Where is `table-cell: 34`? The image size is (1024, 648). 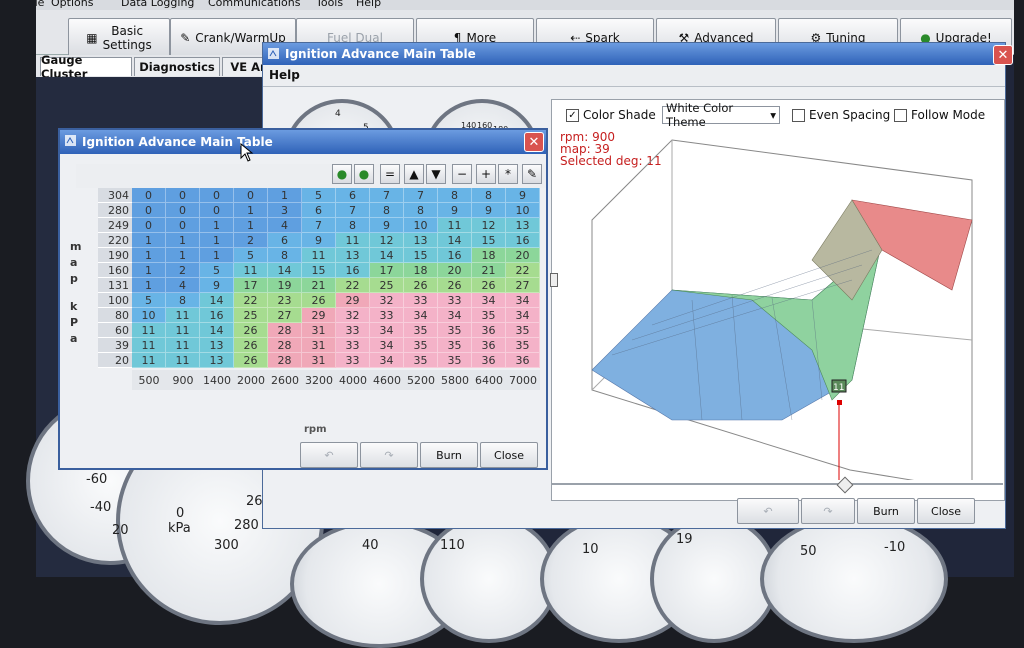
table-cell: 34 is located at coordinates (523, 300).